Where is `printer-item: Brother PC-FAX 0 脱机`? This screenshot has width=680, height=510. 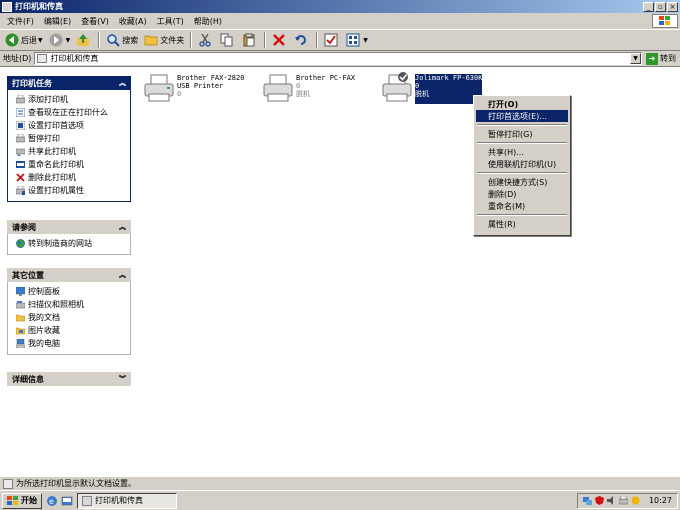
printer-item: Brother PC-FAX 0 脱机 is located at coordinates (308, 88).